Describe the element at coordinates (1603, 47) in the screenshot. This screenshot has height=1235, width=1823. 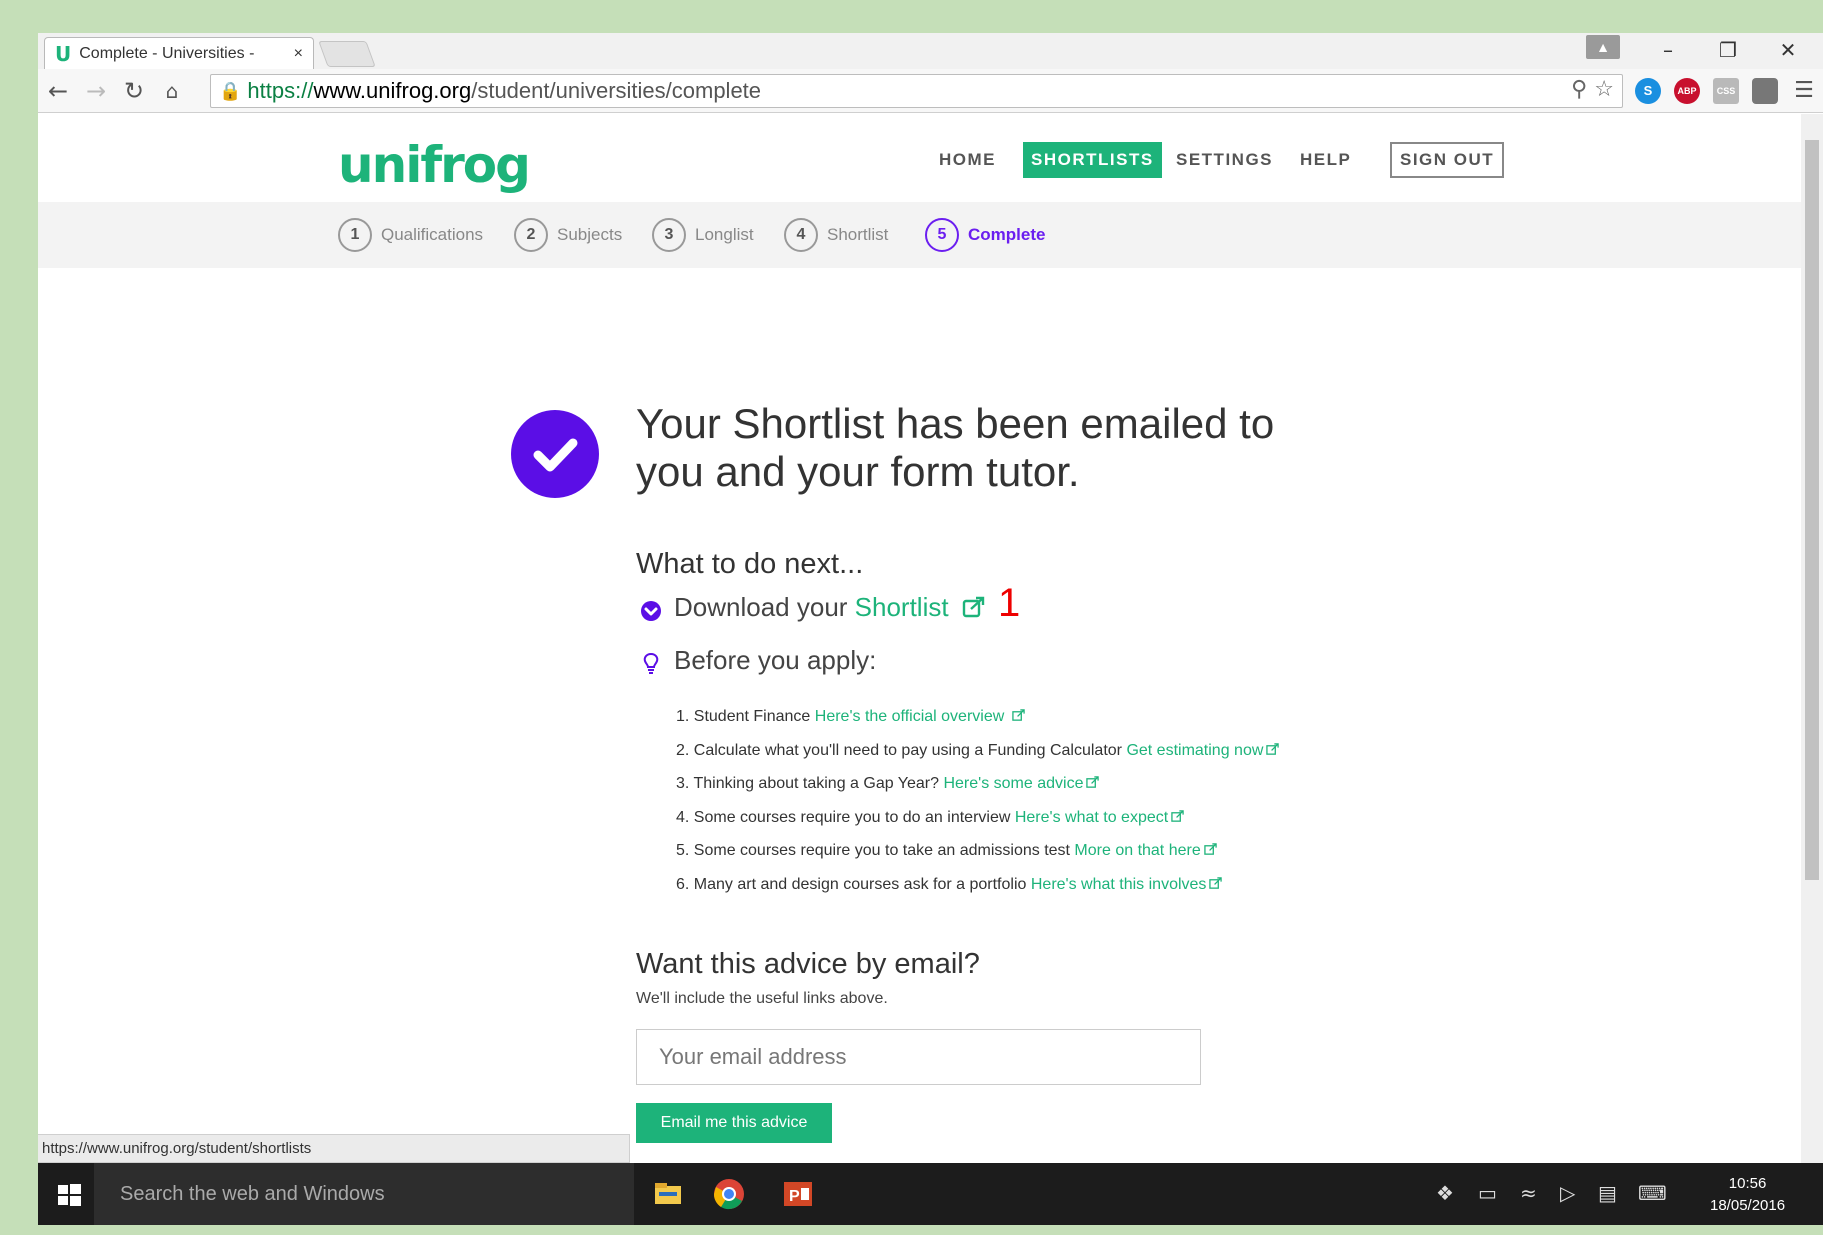
I see `profile-icon: ▲` at that location.